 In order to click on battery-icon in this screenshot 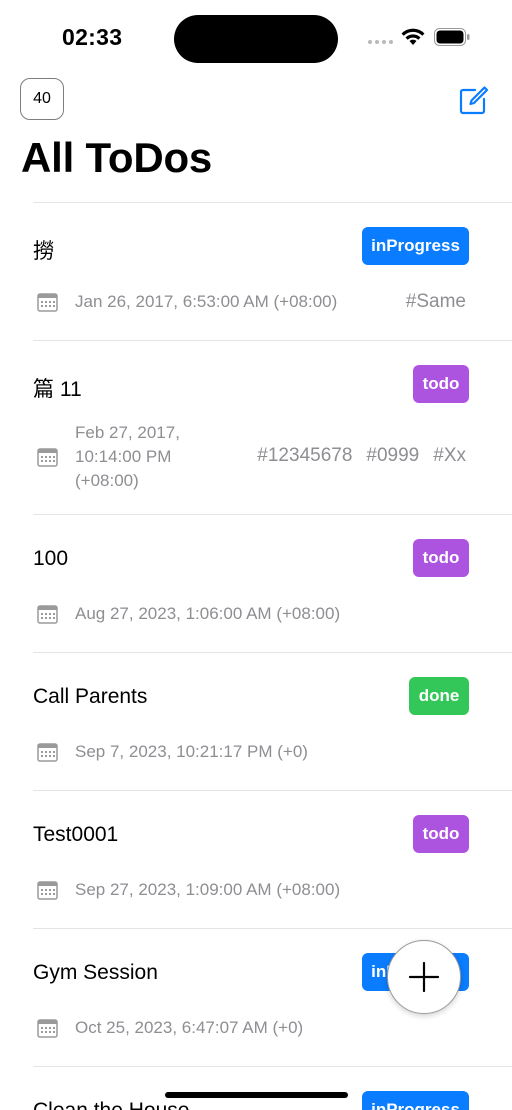, I will do `click(452, 37)`.